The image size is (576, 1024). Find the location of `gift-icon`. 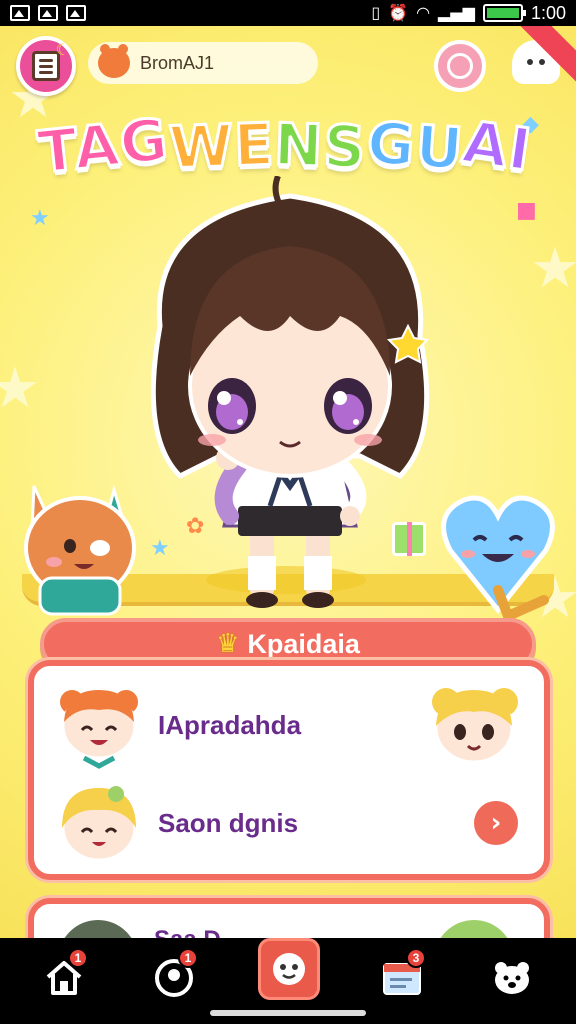

gift-icon is located at coordinates (409, 539).